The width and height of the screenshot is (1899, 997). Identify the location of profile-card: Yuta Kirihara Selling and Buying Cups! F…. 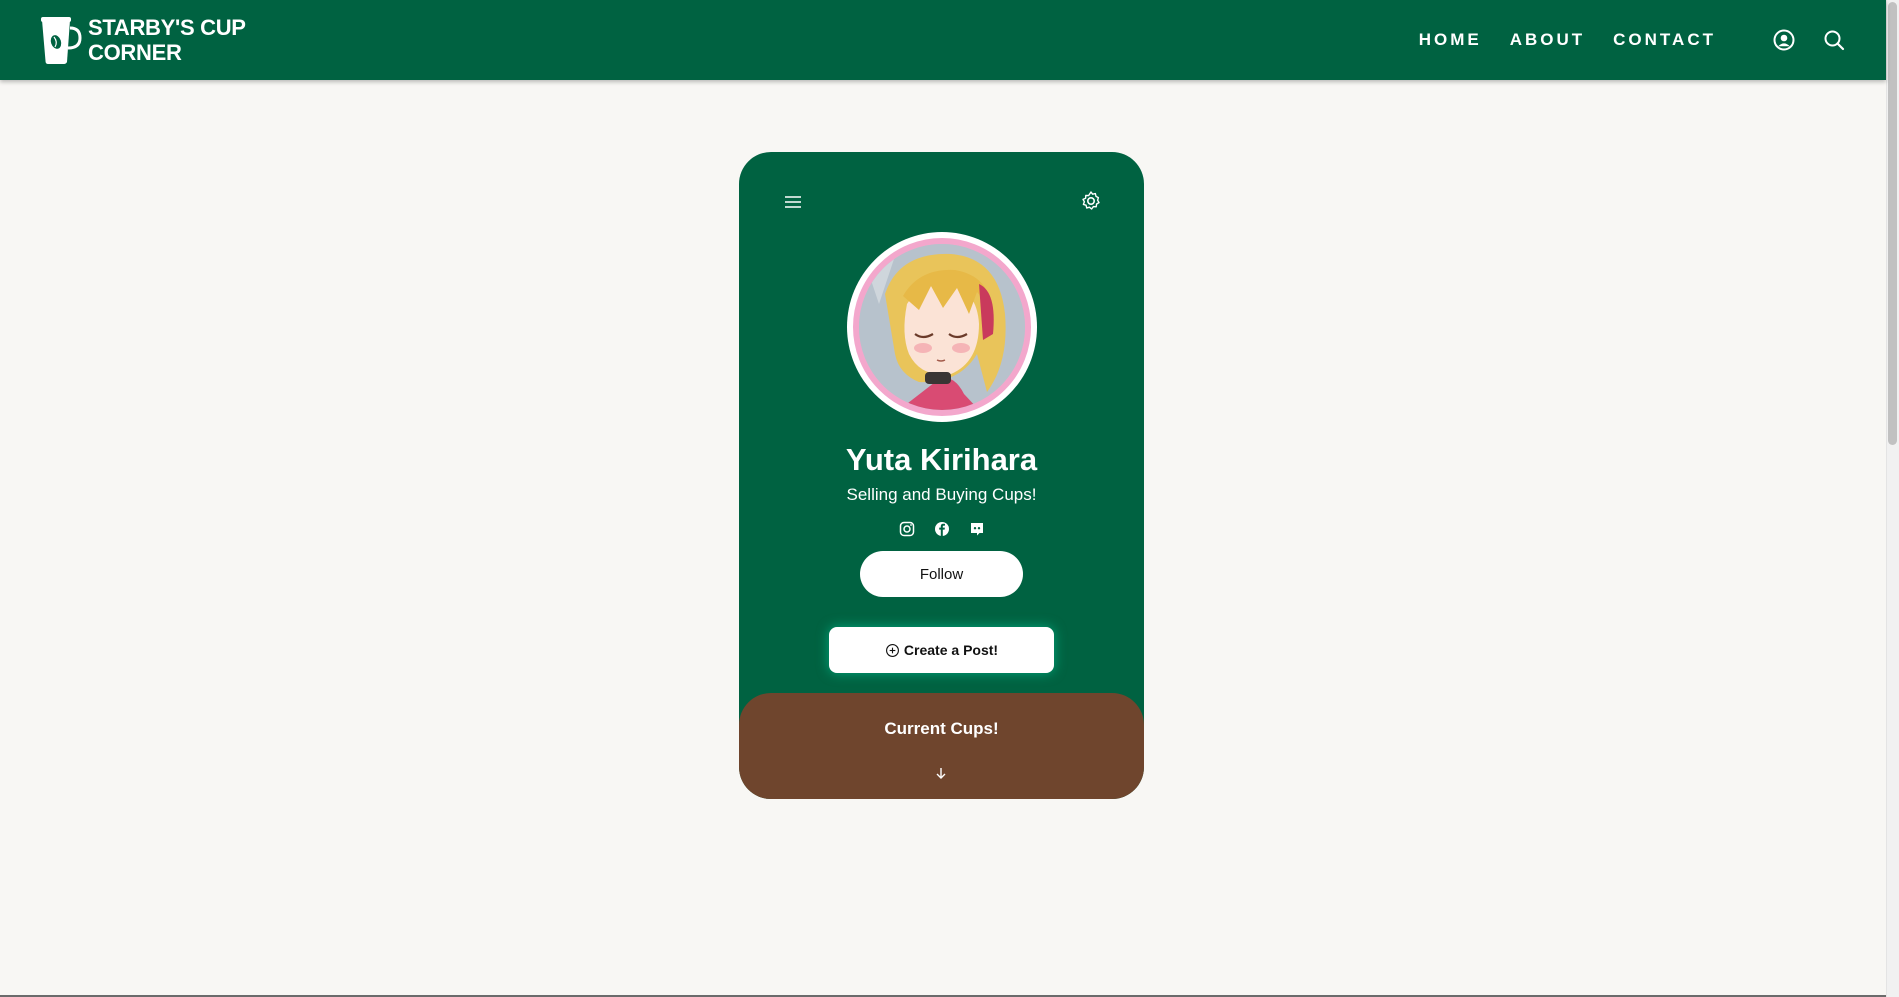
(941, 475).